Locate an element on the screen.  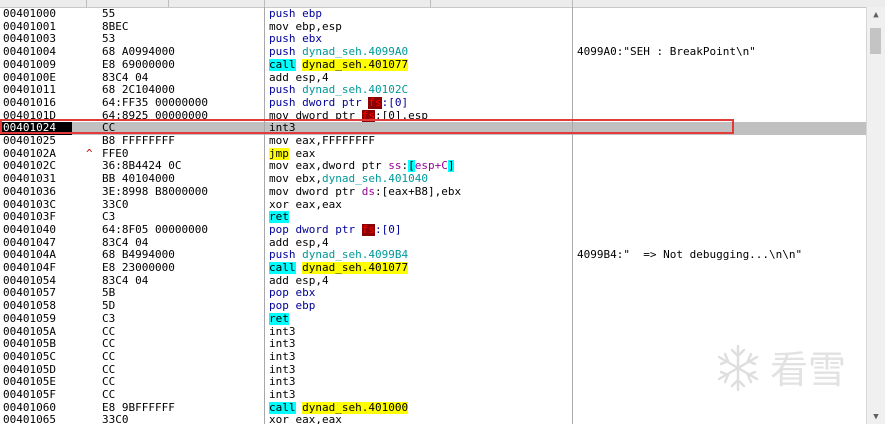
address-cell: 00401036 is located at coordinates (29, 191).